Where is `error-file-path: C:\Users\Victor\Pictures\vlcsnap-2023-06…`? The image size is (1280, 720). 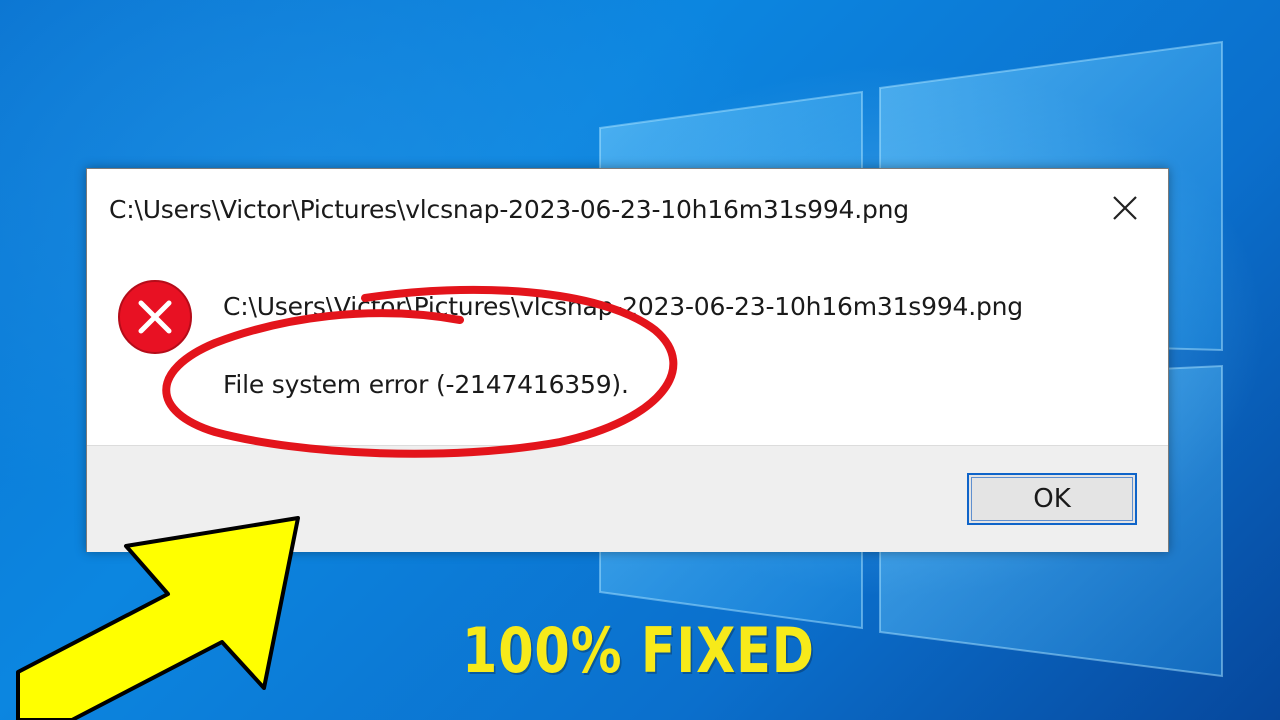 error-file-path: C:\Users\Victor\Pictures\vlcsnap-2023-06… is located at coordinates (623, 306).